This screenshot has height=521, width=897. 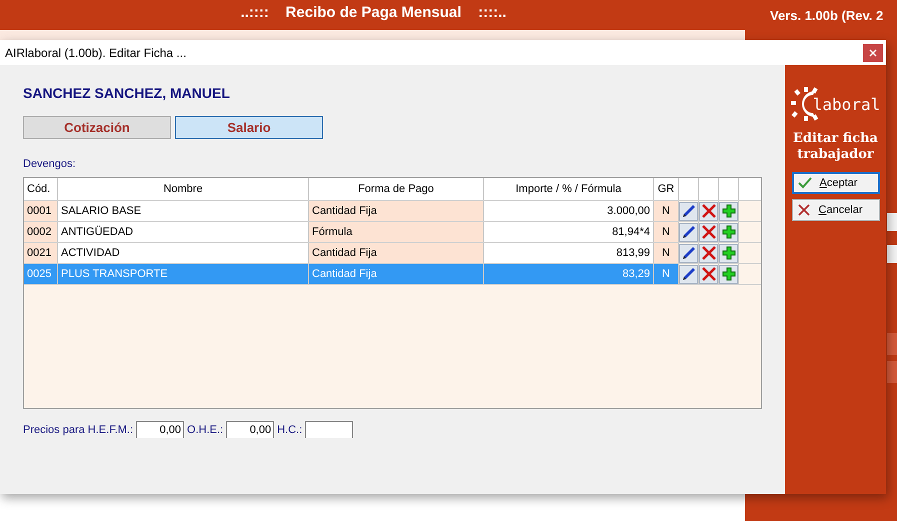 What do you see at coordinates (805, 183) in the screenshot?
I see `check-icon` at bounding box center [805, 183].